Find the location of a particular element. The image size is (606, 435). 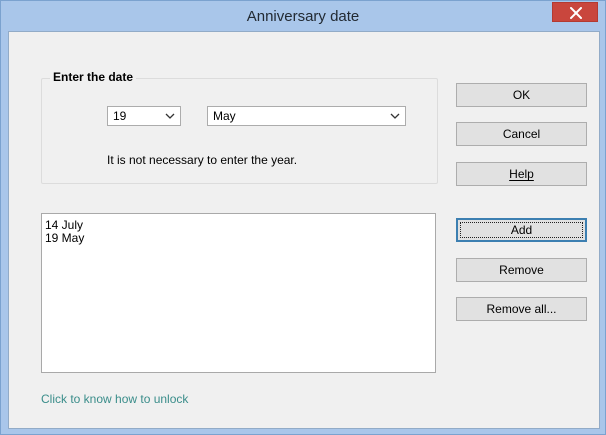

unlock-link: Click to know how to unlock is located at coordinates (114, 399).